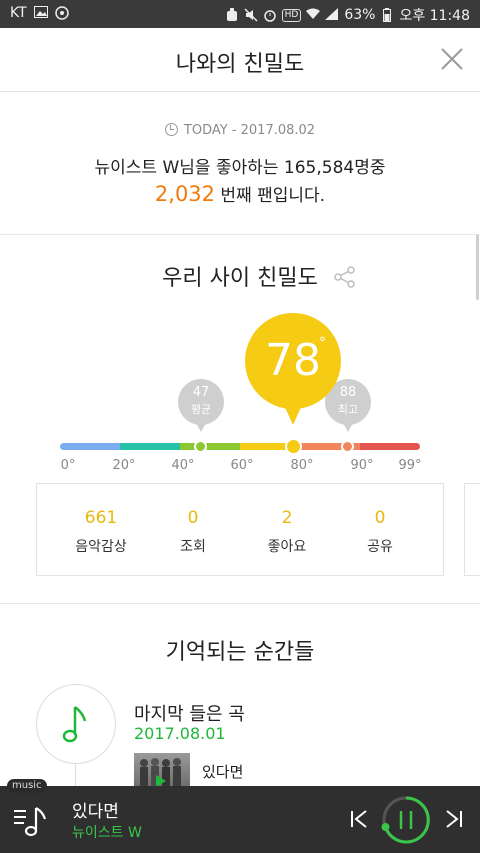 This screenshot has height=853, width=480. Describe the element at coordinates (171, 129) in the screenshot. I see `clock-icon` at that location.